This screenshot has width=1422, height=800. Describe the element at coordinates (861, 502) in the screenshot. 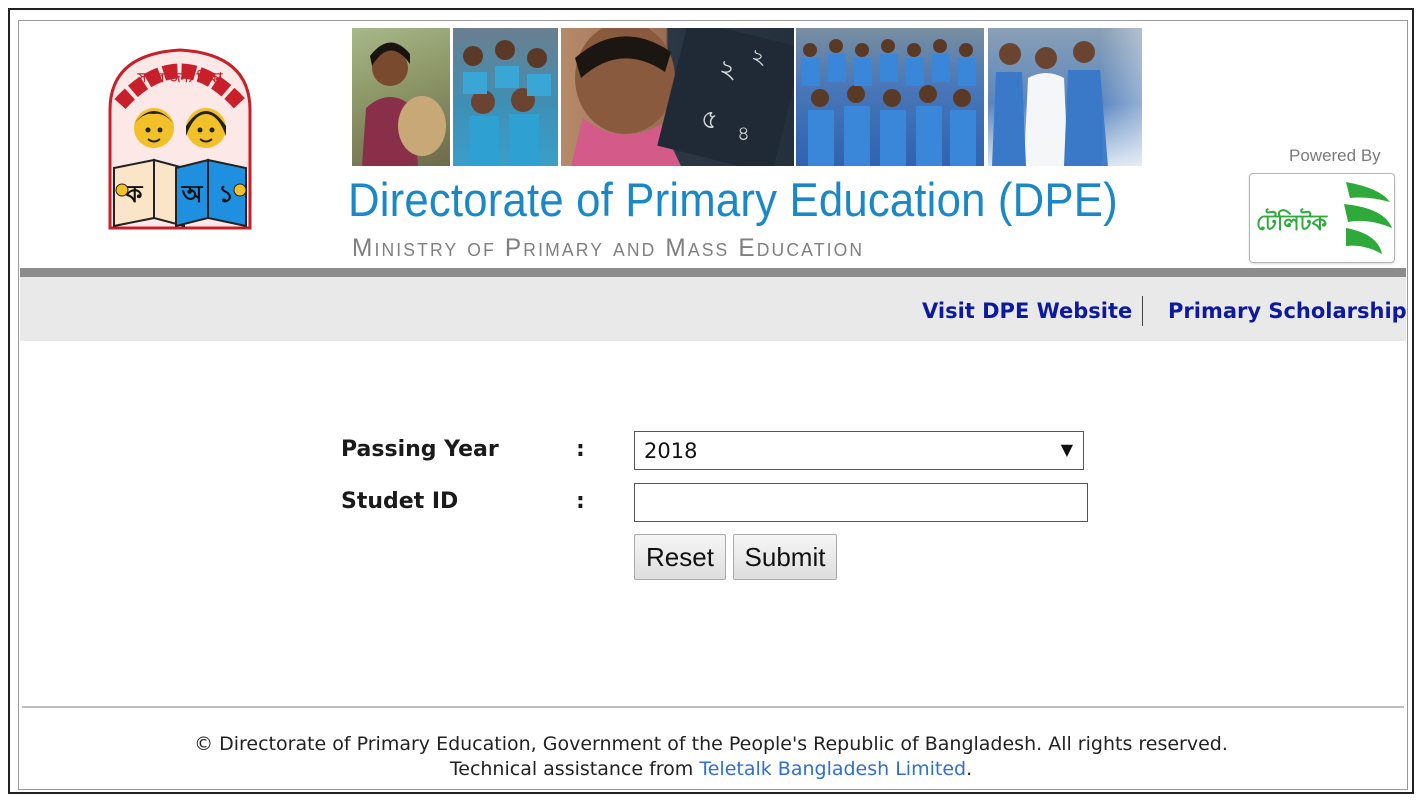

I see `student-id-input` at that location.